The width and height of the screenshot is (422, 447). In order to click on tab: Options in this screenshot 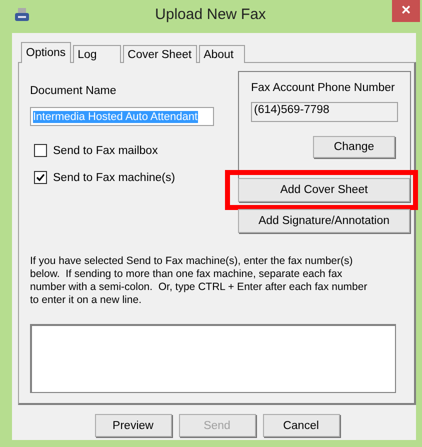, I will do `click(46, 52)`.